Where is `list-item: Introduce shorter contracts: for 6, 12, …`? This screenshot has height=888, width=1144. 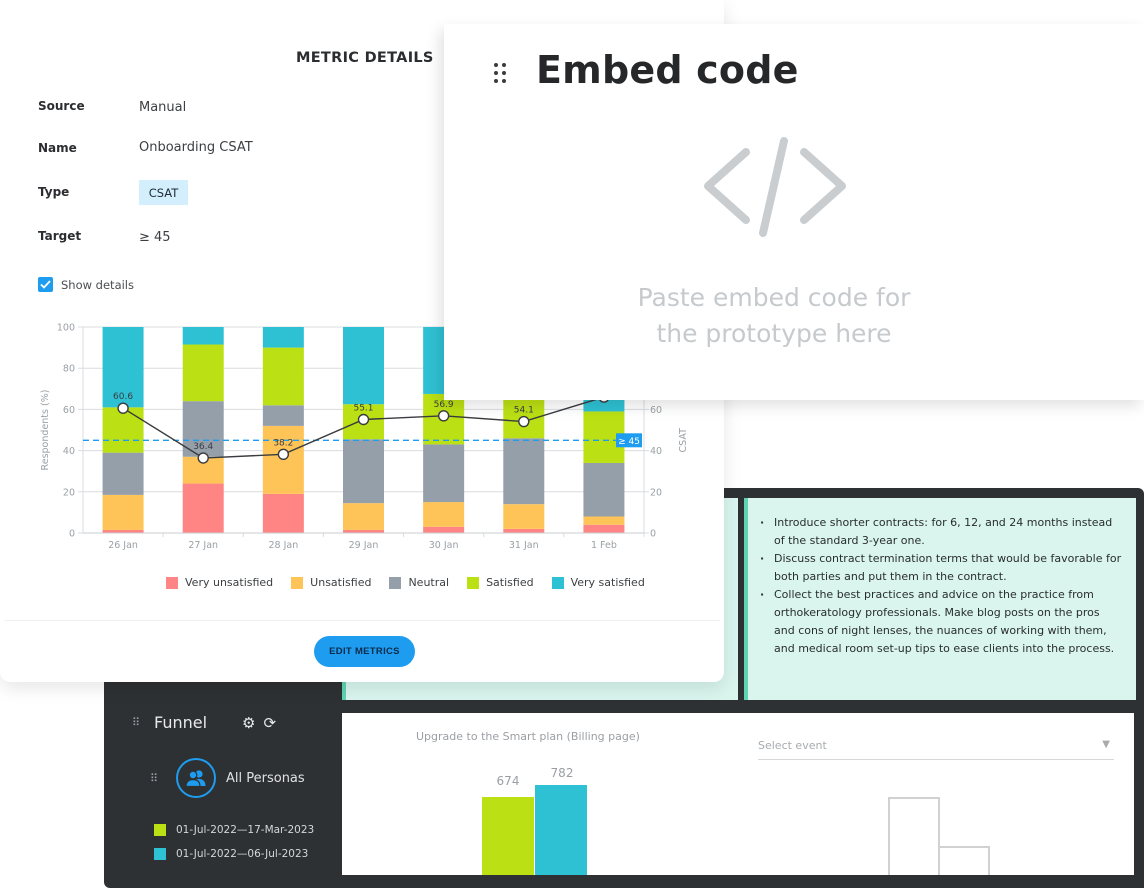 list-item: Introduce shorter contracts: for 6, 12, … is located at coordinates (941, 532).